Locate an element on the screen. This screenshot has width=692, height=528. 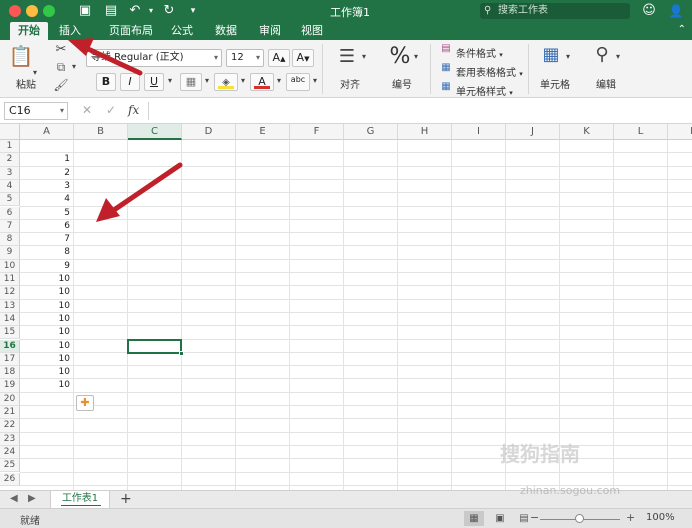
tab-view: 视图 is located at coordinates (312, 31).